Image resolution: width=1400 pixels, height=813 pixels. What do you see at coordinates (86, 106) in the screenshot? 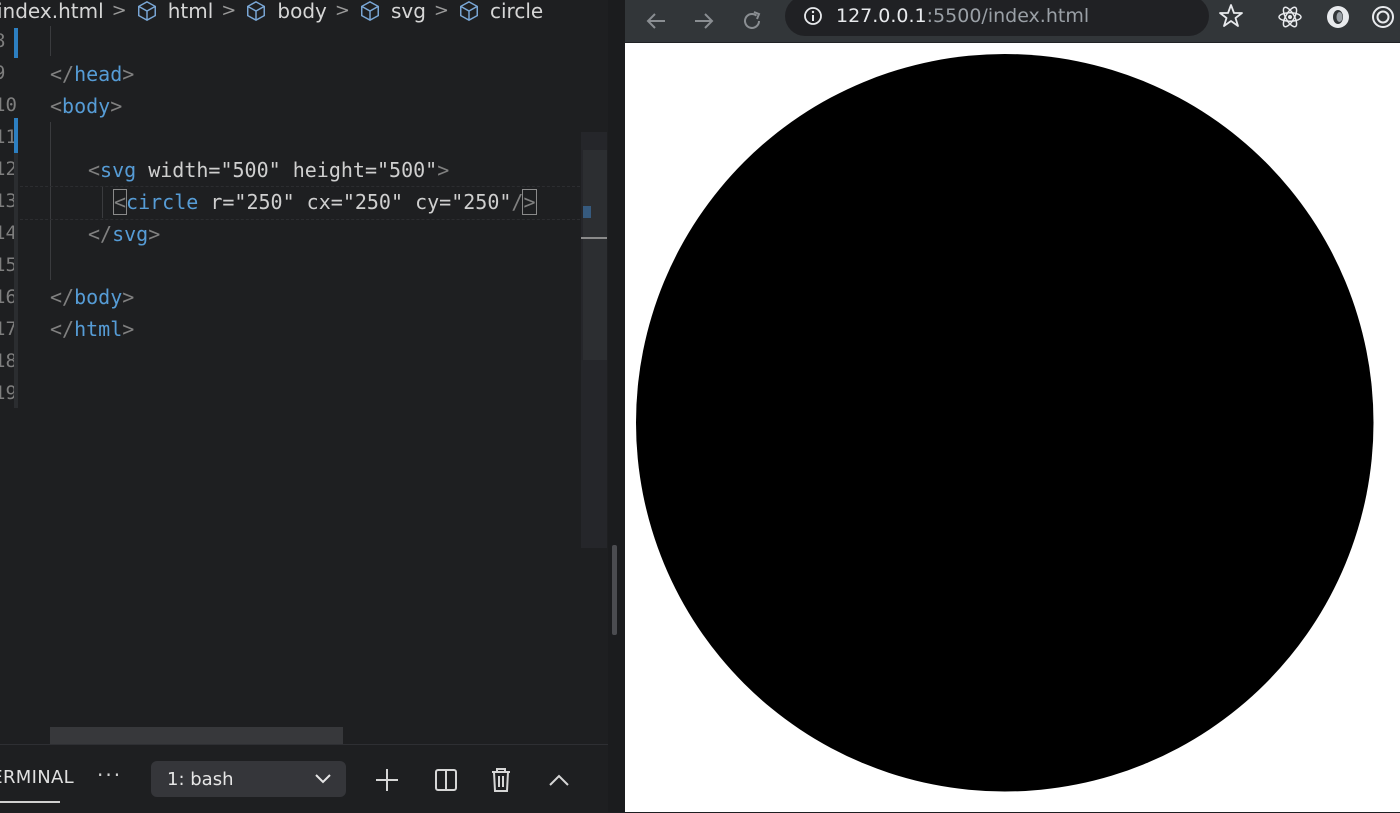
I see `code-line: <body>` at bounding box center [86, 106].